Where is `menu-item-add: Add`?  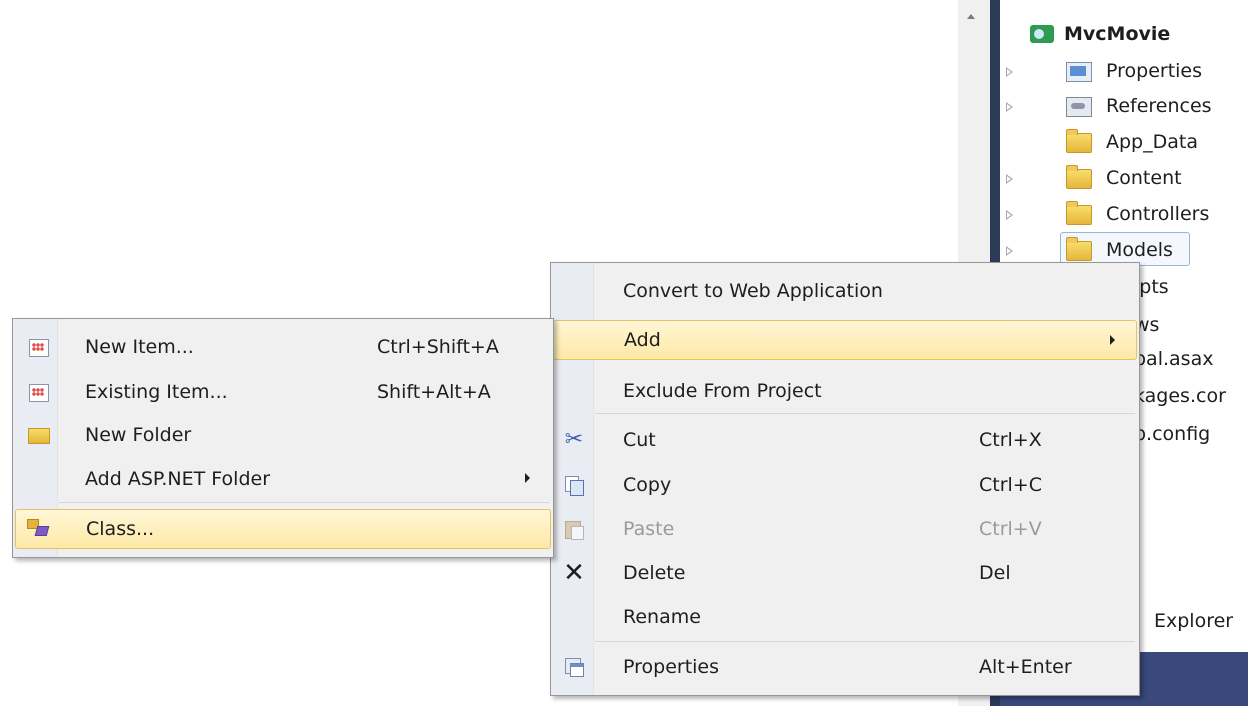 menu-item-add: Add is located at coordinates (845, 340).